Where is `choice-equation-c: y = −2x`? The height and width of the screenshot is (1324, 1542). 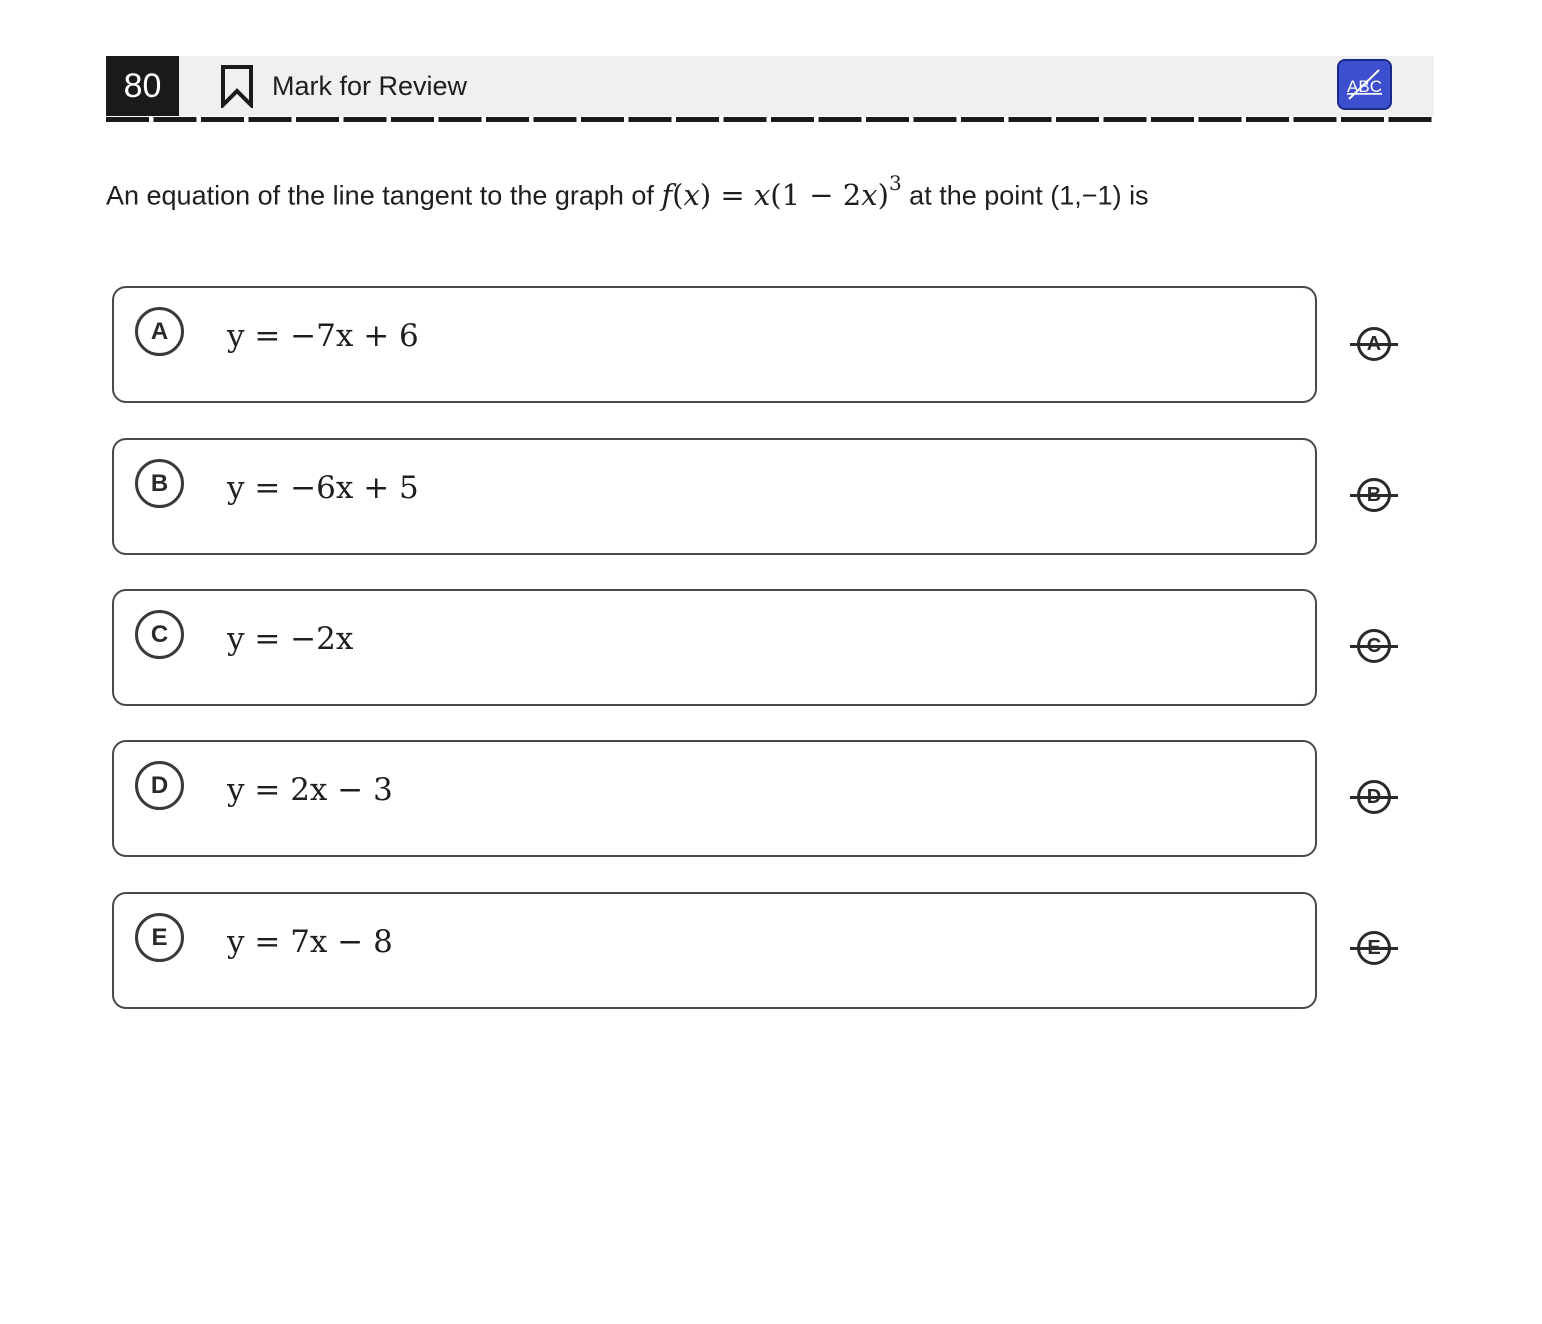
choice-equation-c: y = −2x is located at coordinates (290, 639).